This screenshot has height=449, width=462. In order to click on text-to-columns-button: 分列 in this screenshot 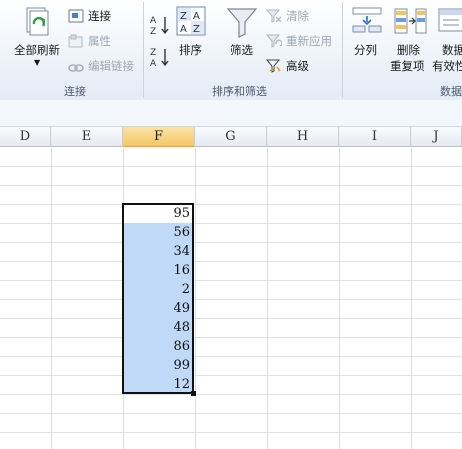, I will do `click(365, 50)`.